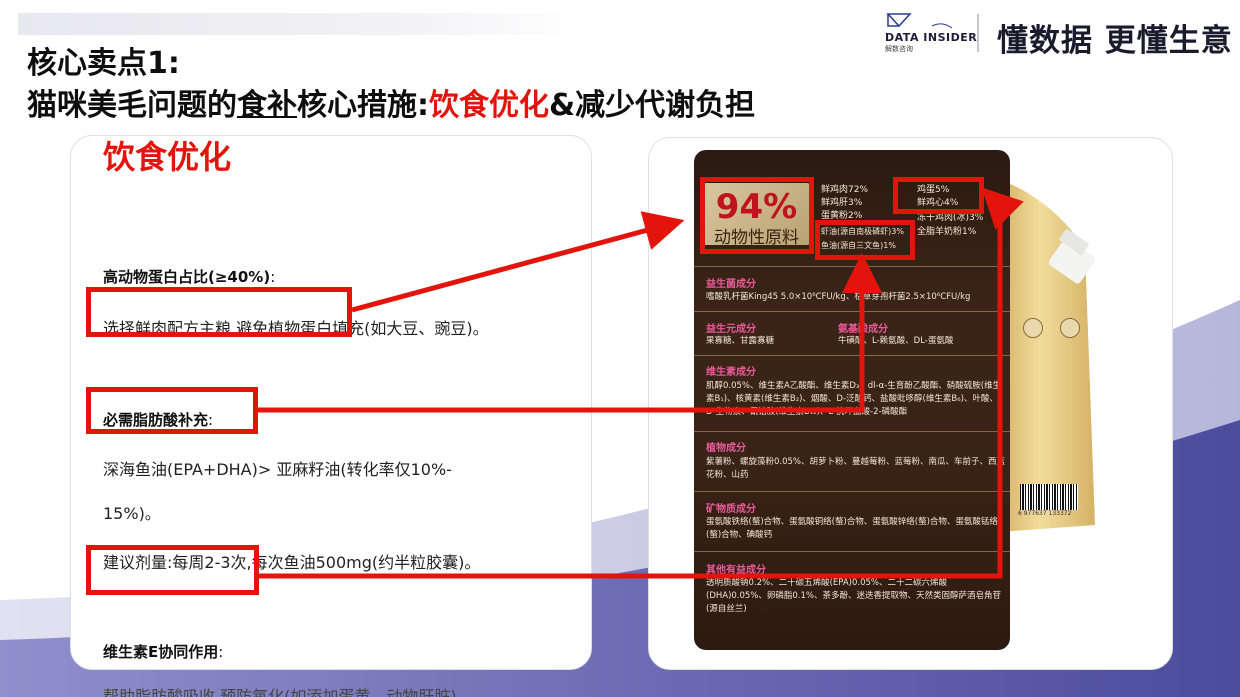  I want to click on fatty-acid-body-line2: 15%)。, so click(132, 513).